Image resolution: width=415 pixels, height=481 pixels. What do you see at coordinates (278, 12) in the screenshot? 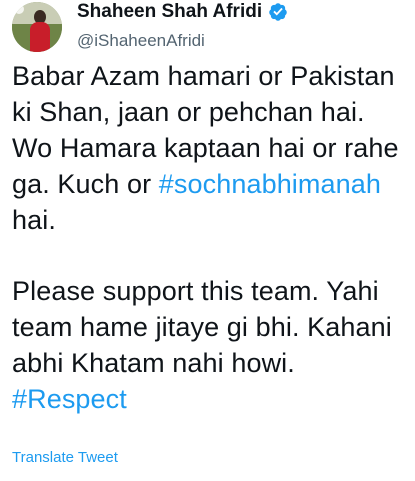
I see `verified-badge-icon` at bounding box center [278, 12].